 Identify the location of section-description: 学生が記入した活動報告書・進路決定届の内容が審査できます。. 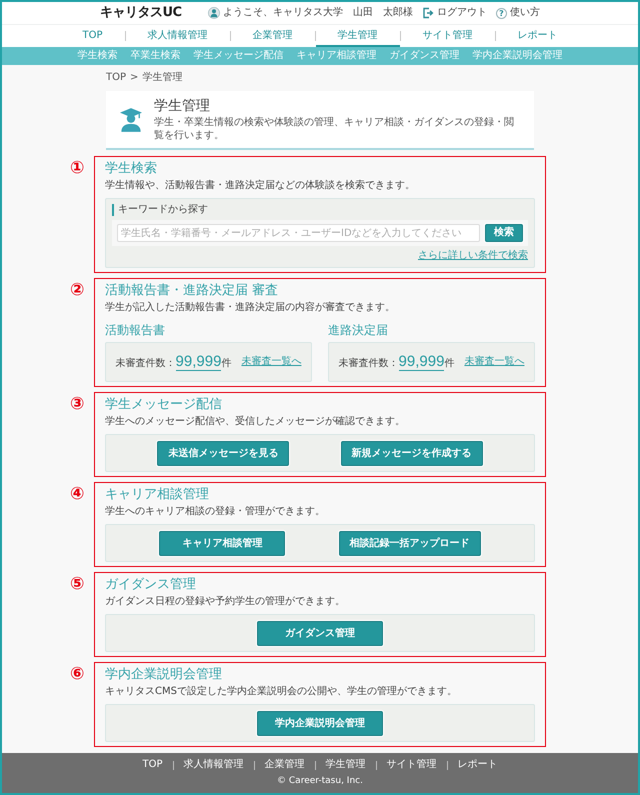
(250, 307).